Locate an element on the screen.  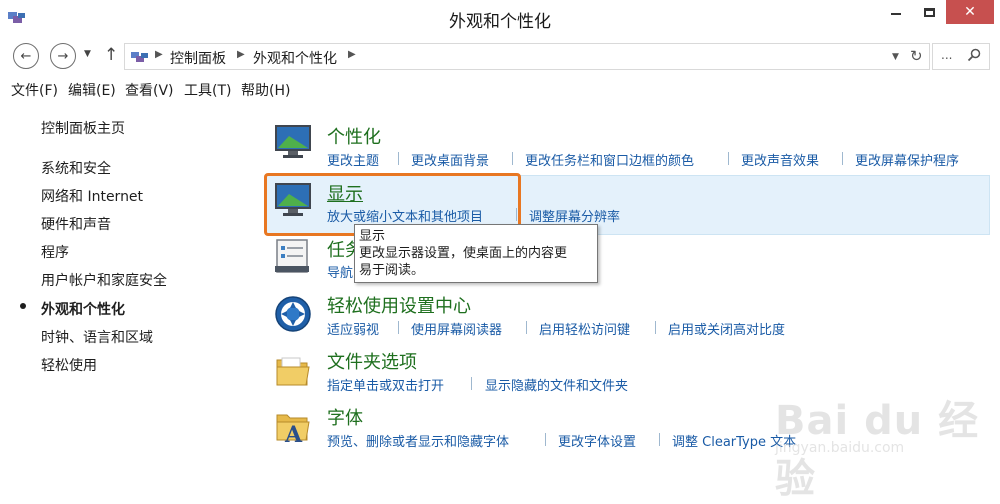
arrow-left-icon: ← is located at coordinates (26, 56).